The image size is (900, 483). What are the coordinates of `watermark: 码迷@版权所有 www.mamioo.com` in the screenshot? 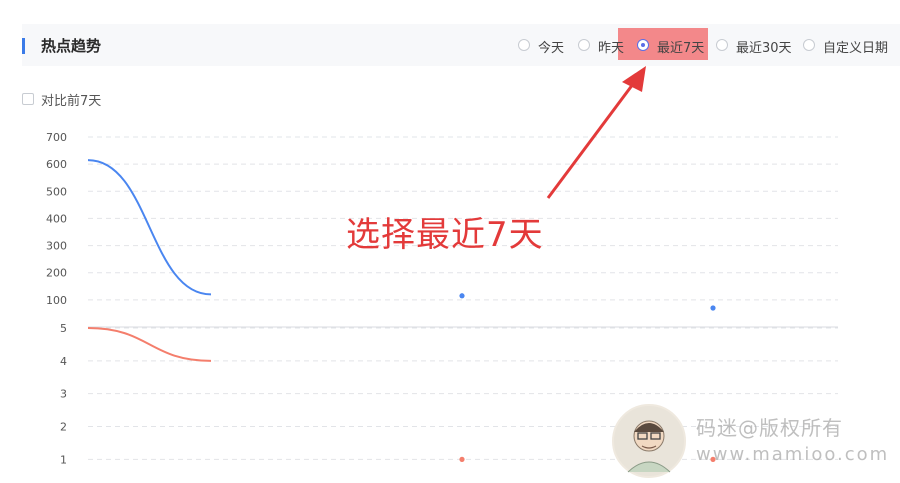 It's located at (756, 443).